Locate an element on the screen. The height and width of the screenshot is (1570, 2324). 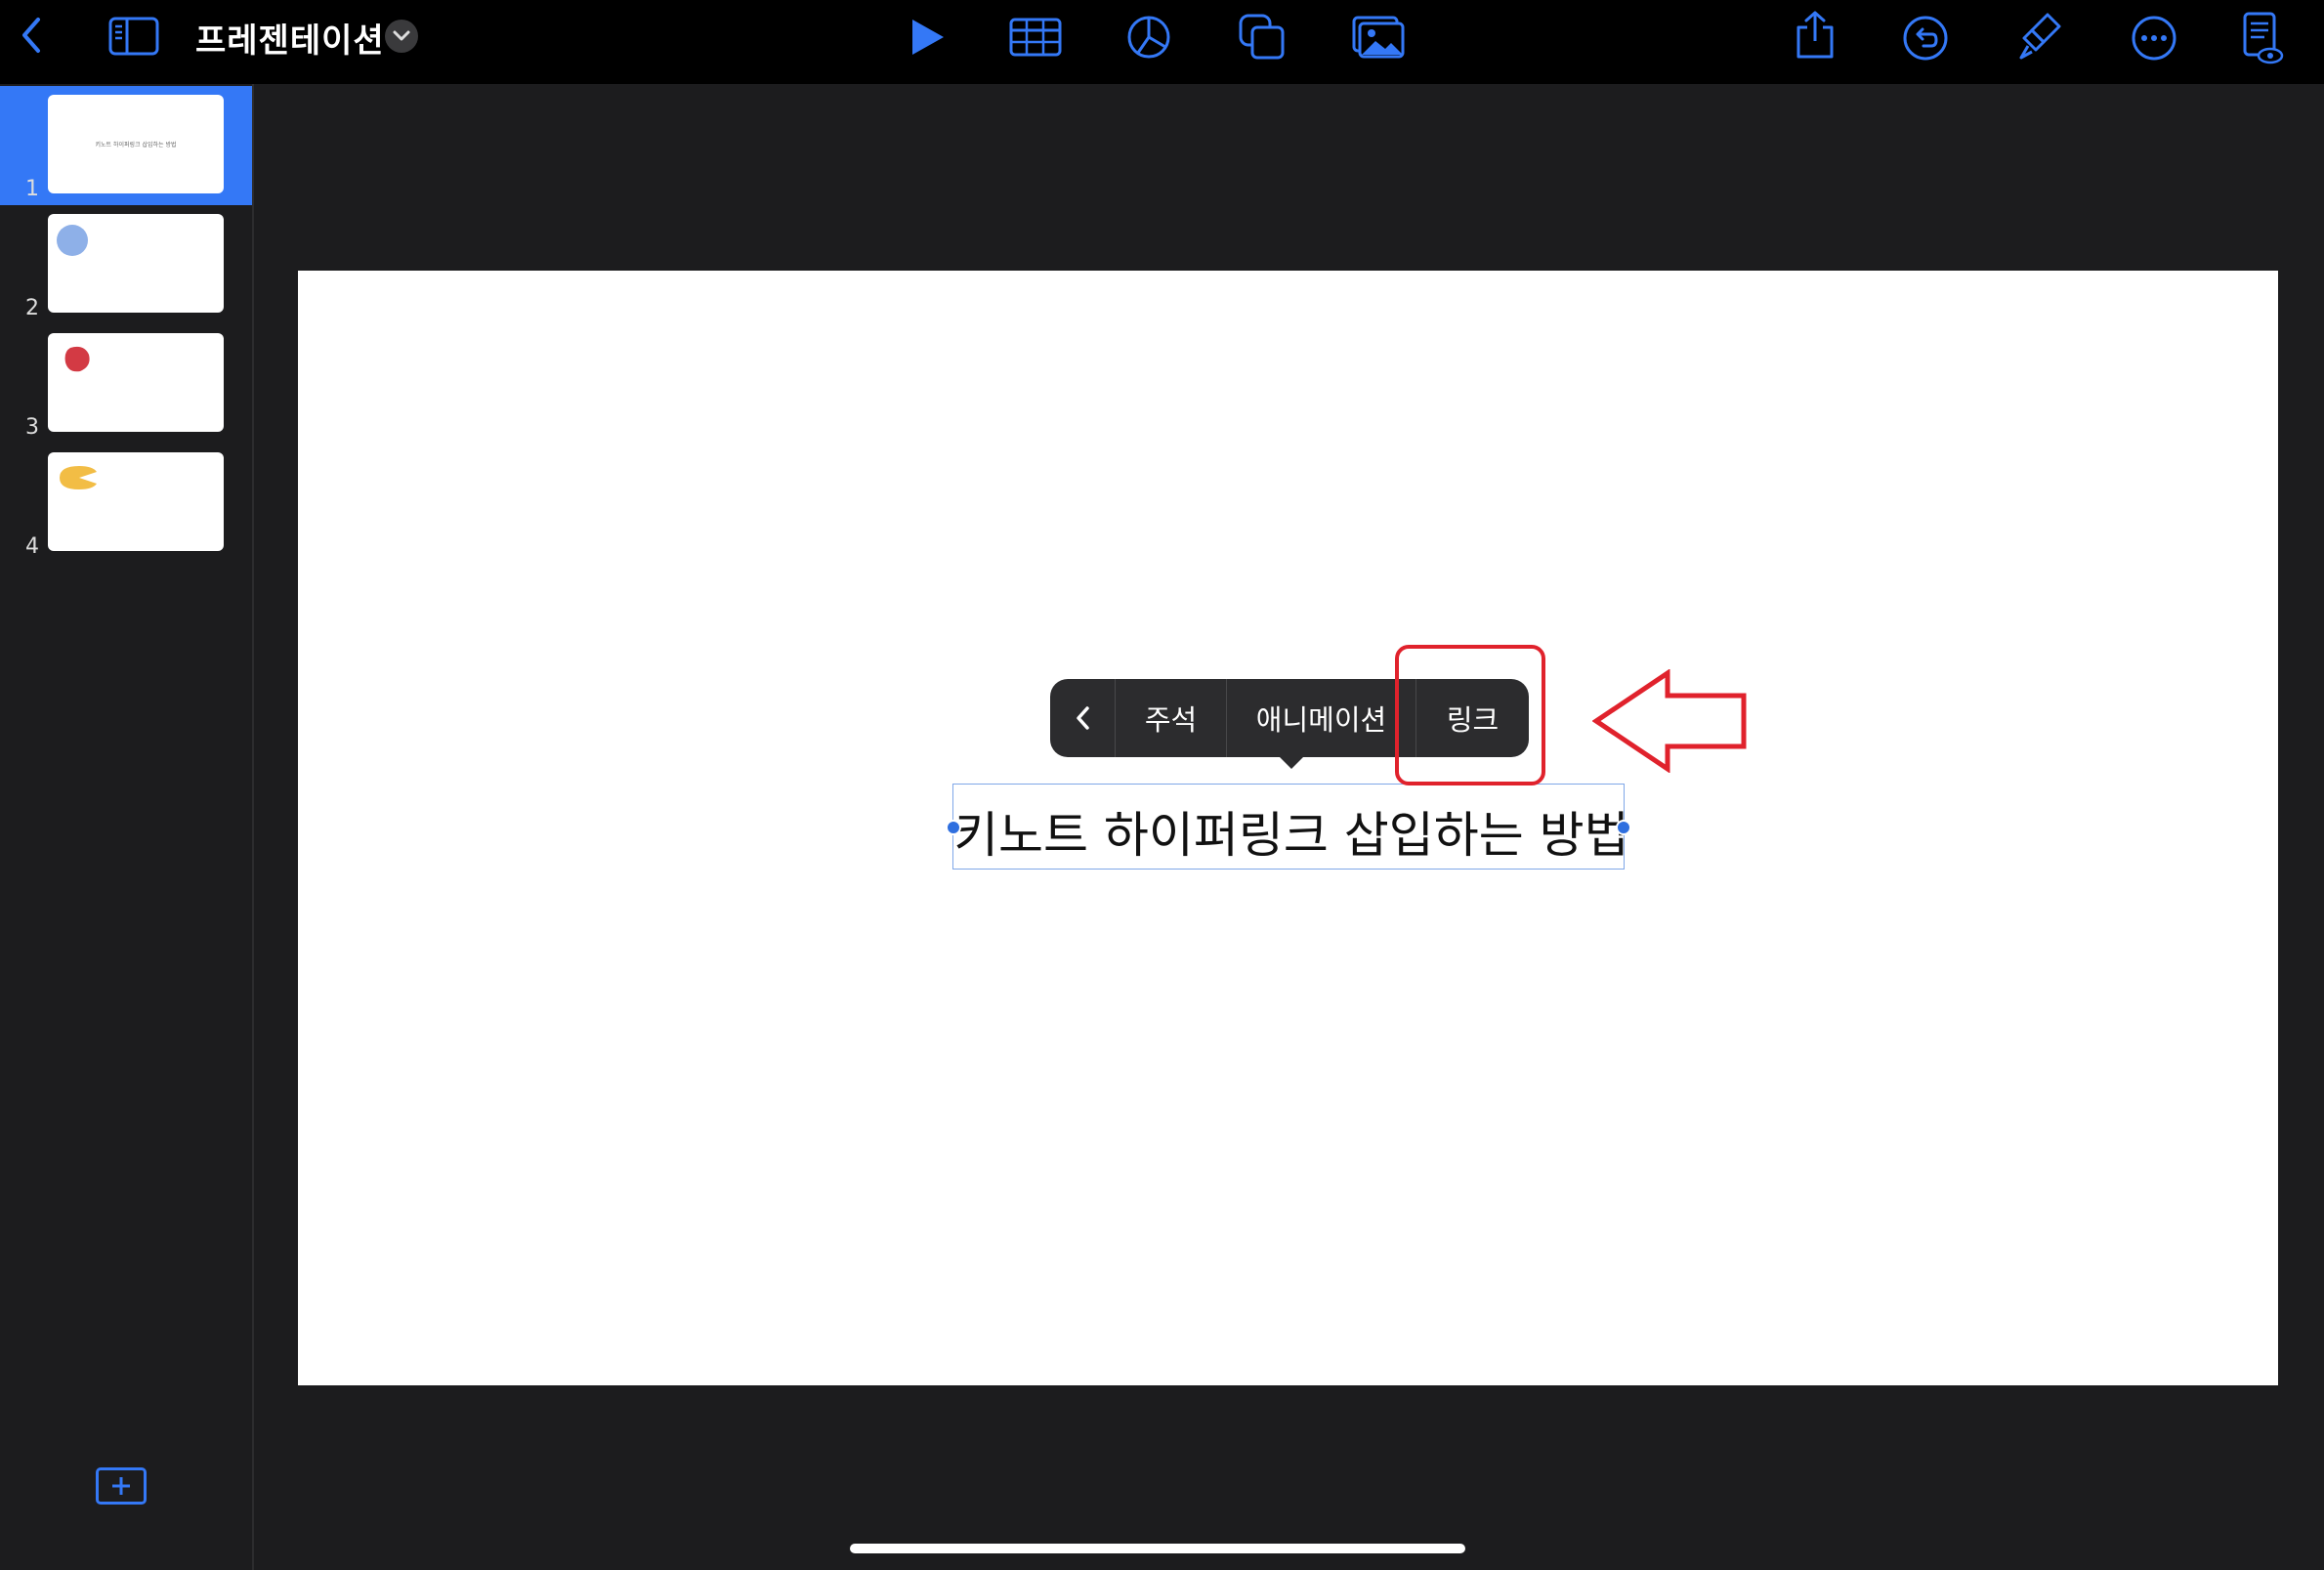
left-resize-handle is located at coordinates (953, 828).